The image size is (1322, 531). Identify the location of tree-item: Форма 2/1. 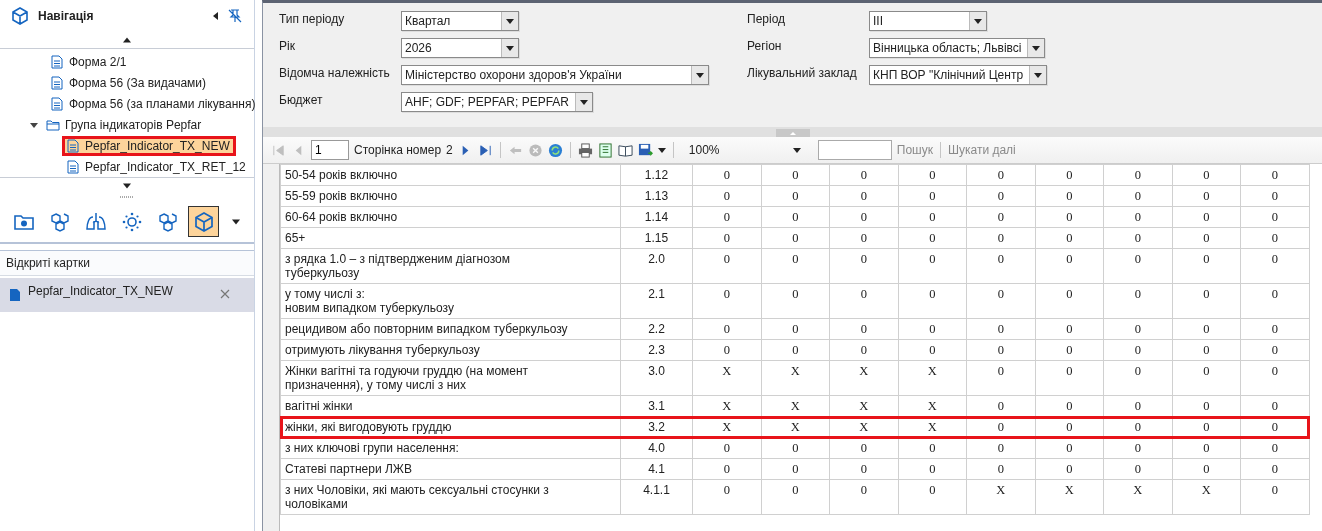
(89, 61).